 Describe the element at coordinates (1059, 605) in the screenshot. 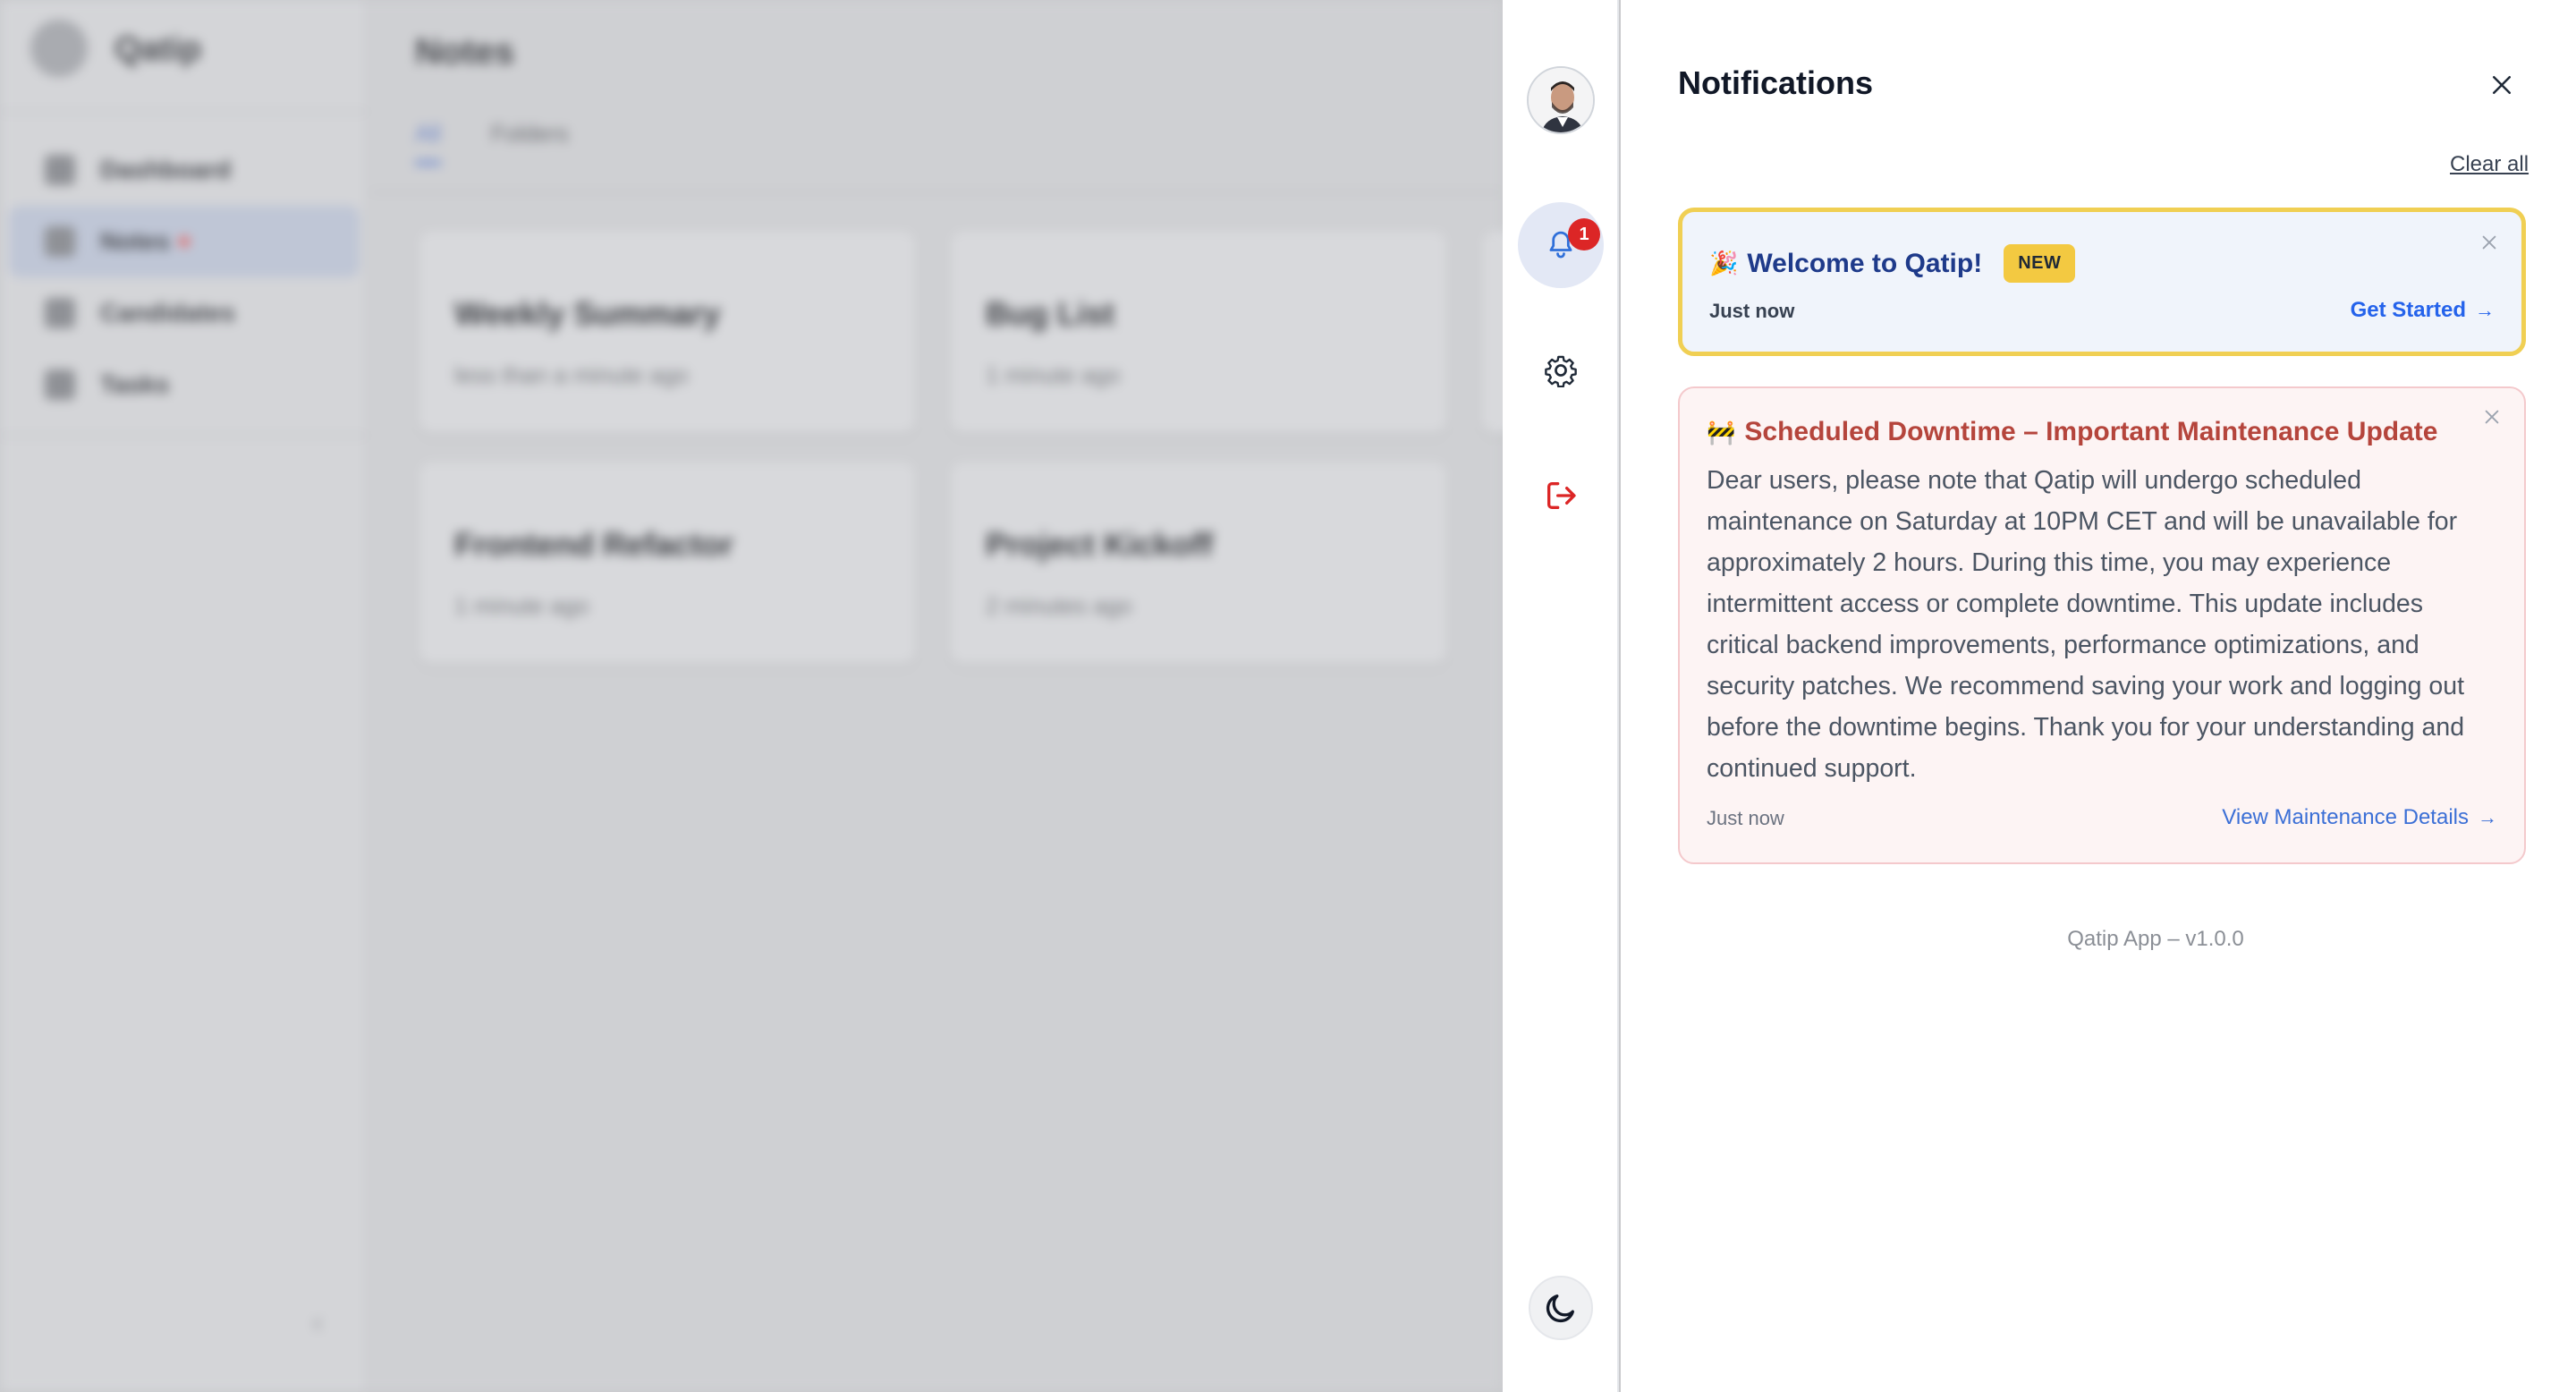

I see `note-time: 2 minutes ago` at that location.